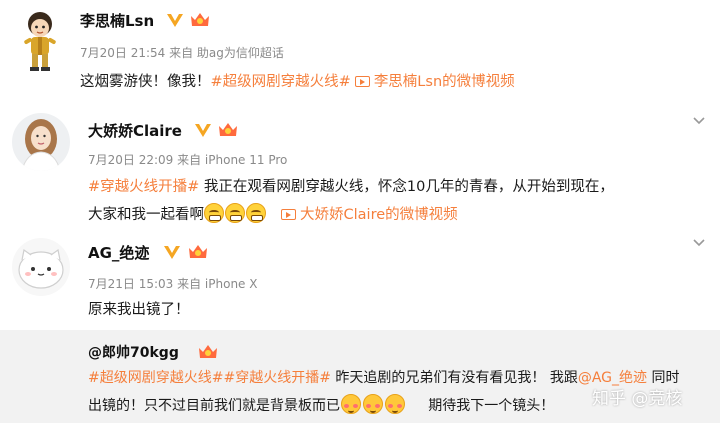 The image size is (720, 423). Describe the element at coordinates (188, 160) in the screenshot. I see `post-meta: 7月20日 22:09 来自 iPhone 11 Pro` at that location.